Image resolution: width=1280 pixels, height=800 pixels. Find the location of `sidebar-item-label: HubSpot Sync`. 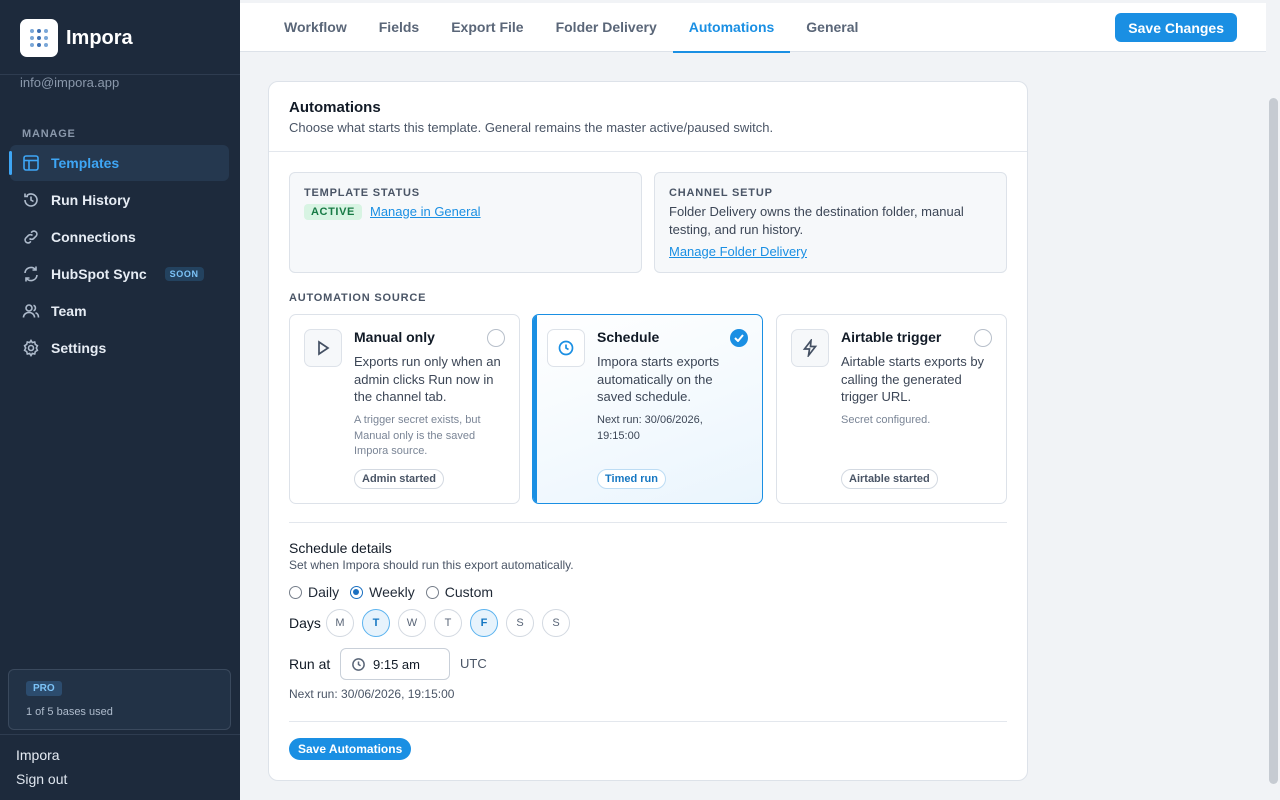

sidebar-item-label: HubSpot Sync is located at coordinates (99, 274).